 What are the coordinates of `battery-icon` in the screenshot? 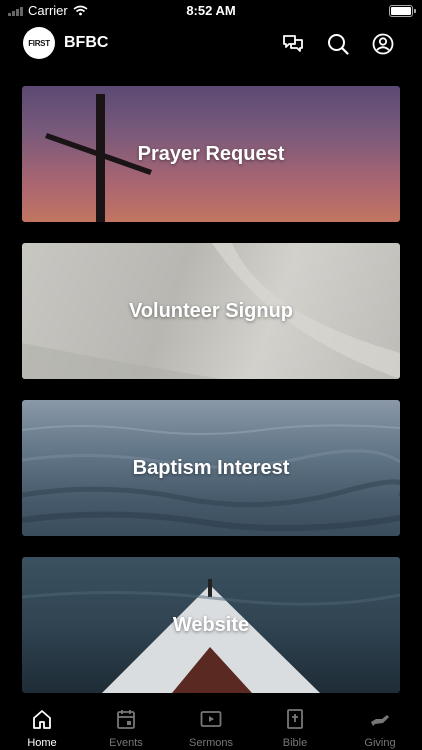 It's located at (402, 11).